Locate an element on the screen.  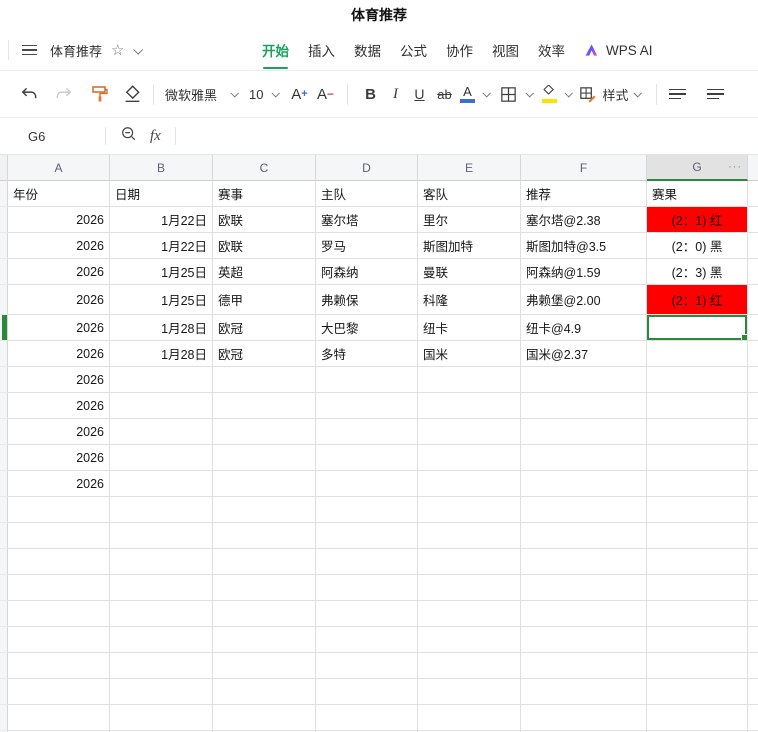
cell-E17 is located at coordinates (469, 614).